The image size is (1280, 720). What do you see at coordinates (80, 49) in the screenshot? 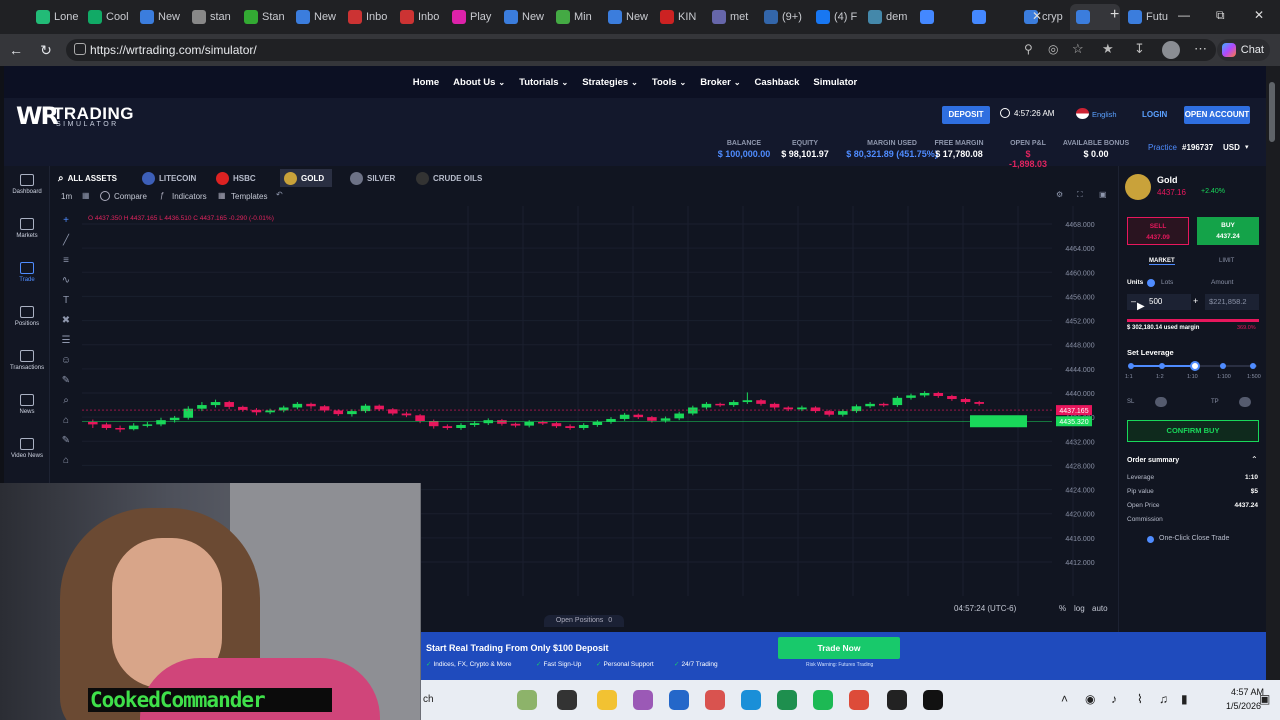
I see `site-info-icon` at bounding box center [80, 49].